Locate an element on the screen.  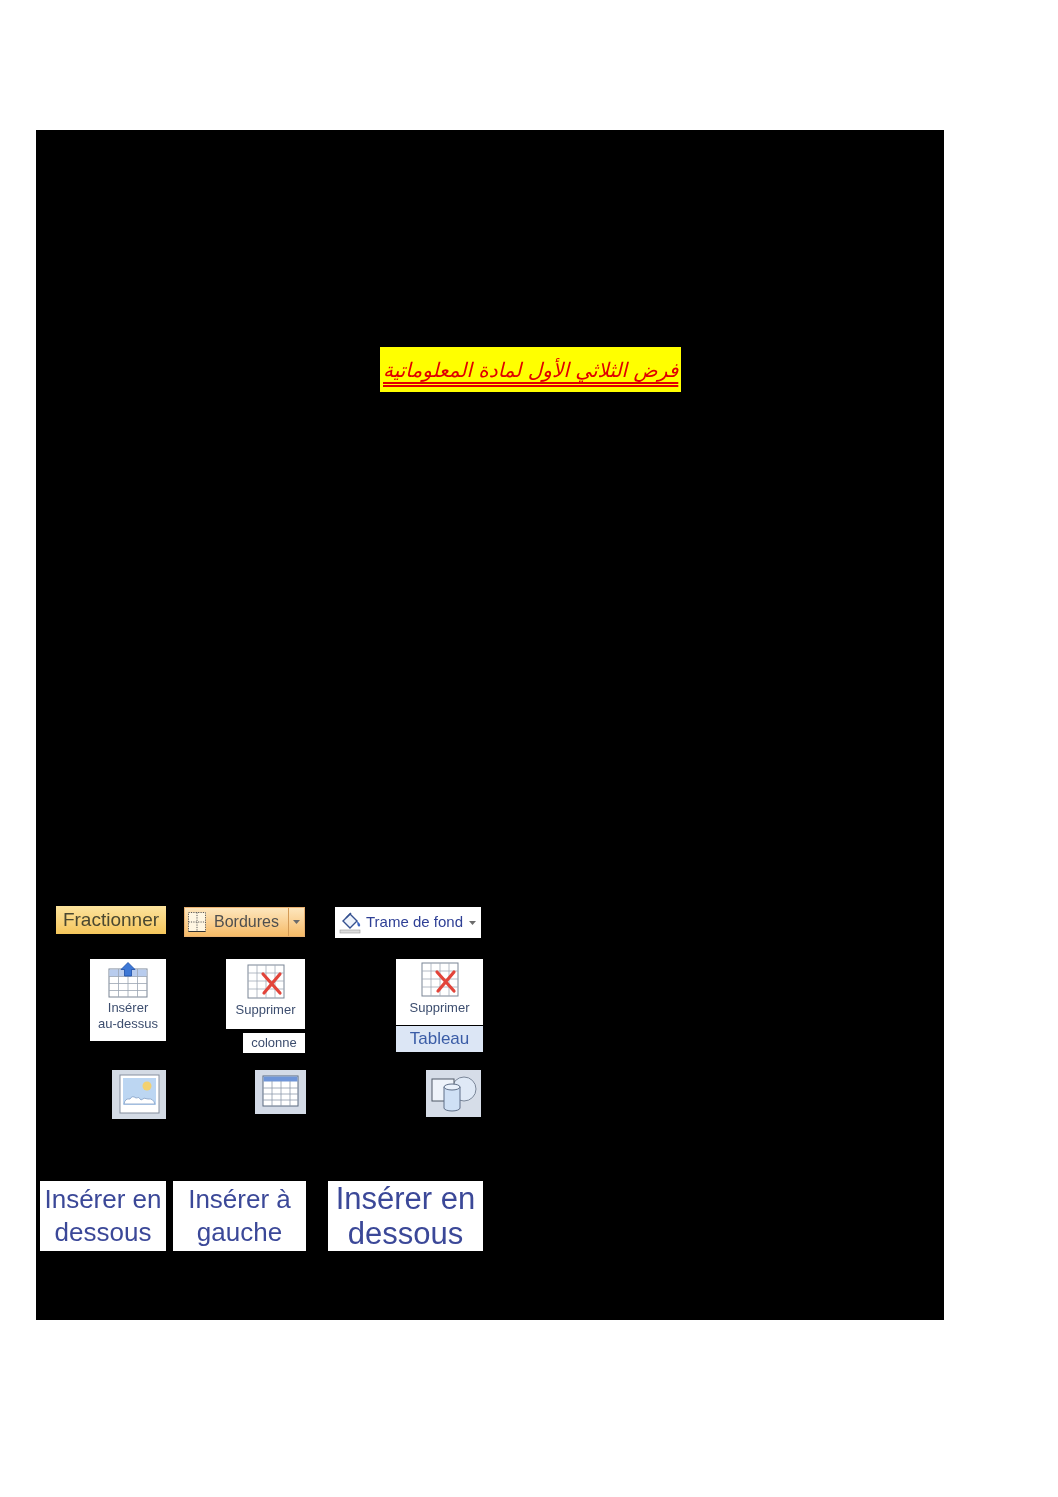
table-icon is located at coordinates (280, 1092).